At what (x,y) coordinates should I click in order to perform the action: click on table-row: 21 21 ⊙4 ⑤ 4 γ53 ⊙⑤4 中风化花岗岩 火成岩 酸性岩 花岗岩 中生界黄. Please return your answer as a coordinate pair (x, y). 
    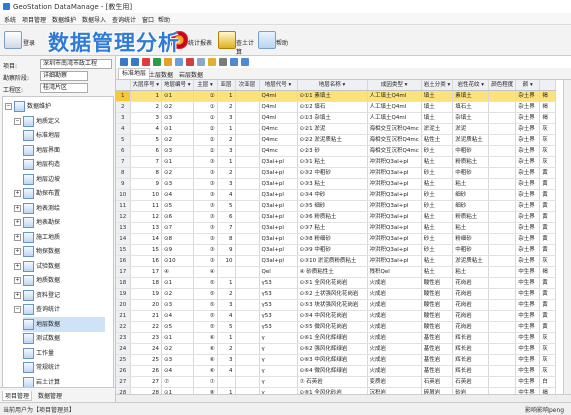
    Looking at the image, I should click on (336, 316).